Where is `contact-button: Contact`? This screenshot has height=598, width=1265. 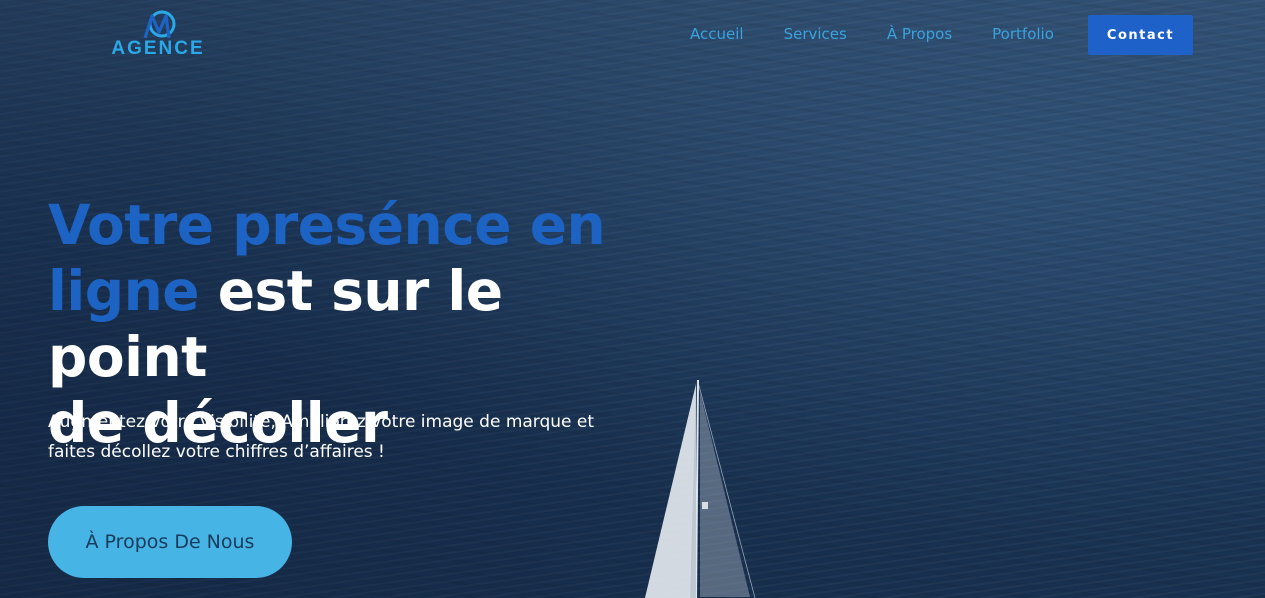
contact-button: Contact is located at coordinates (1140, 35).